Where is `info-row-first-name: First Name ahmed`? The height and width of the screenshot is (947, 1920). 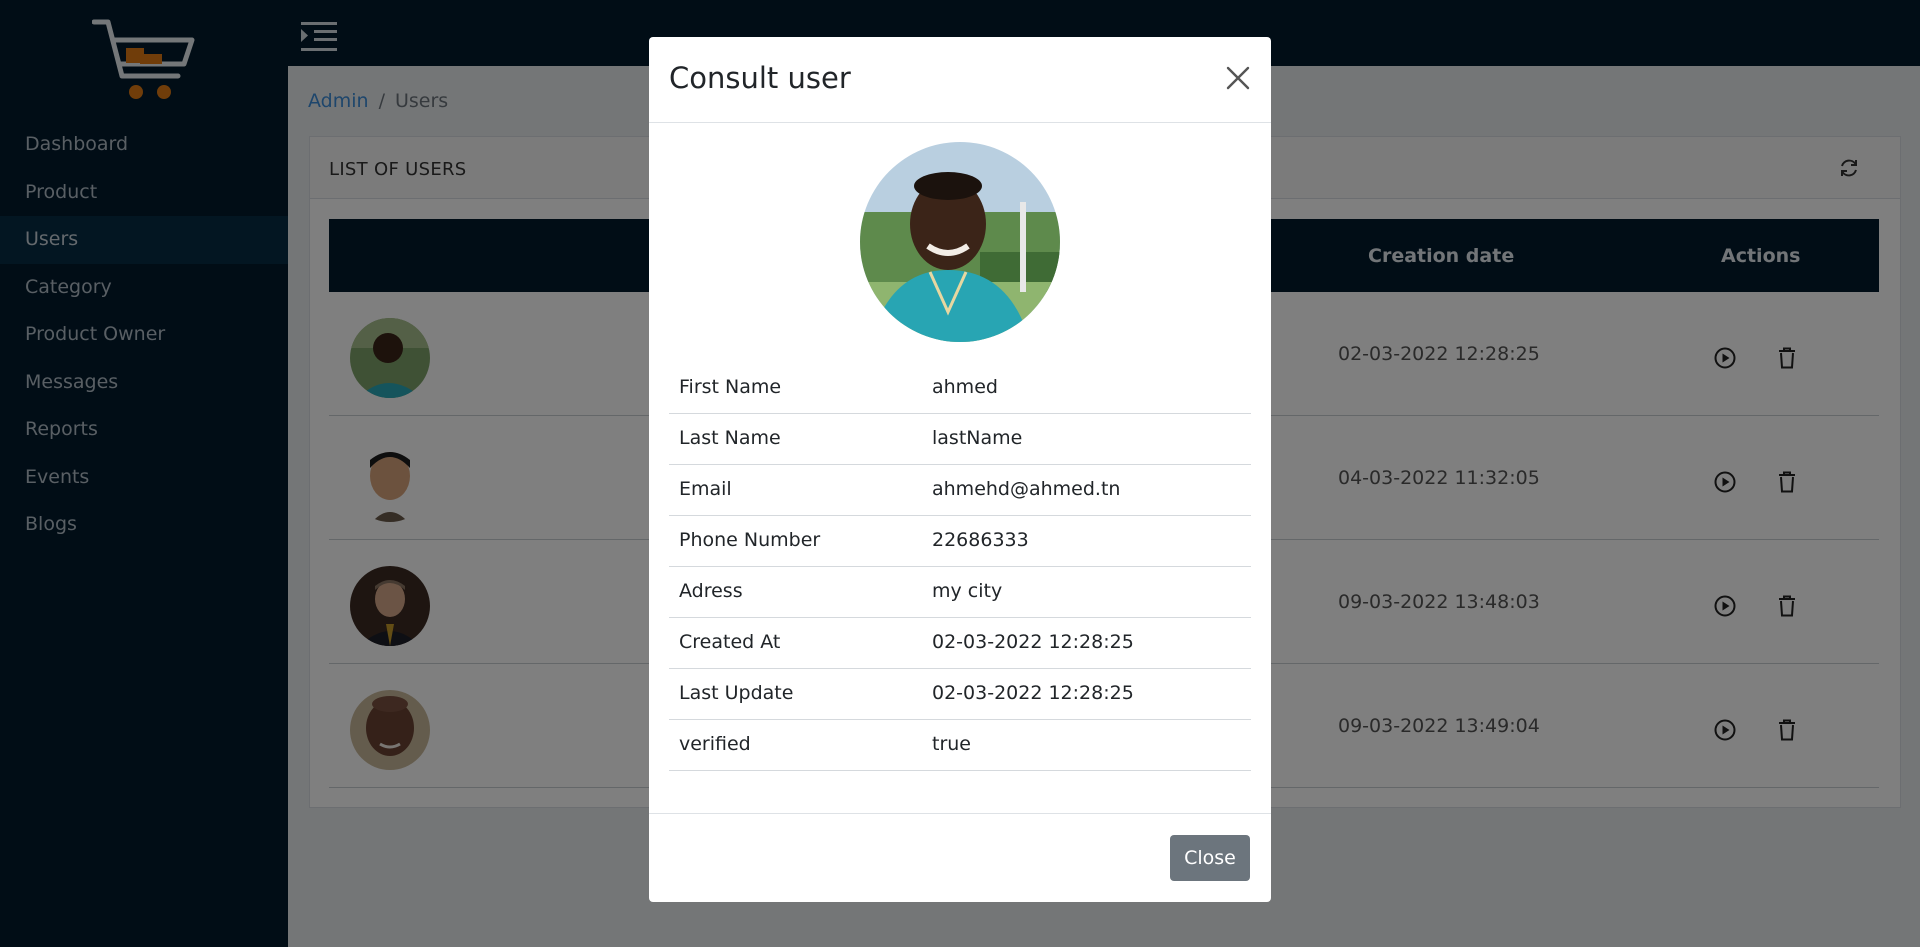 info-row-first-name: First Name ahmed is located at coordinates (960, 388).